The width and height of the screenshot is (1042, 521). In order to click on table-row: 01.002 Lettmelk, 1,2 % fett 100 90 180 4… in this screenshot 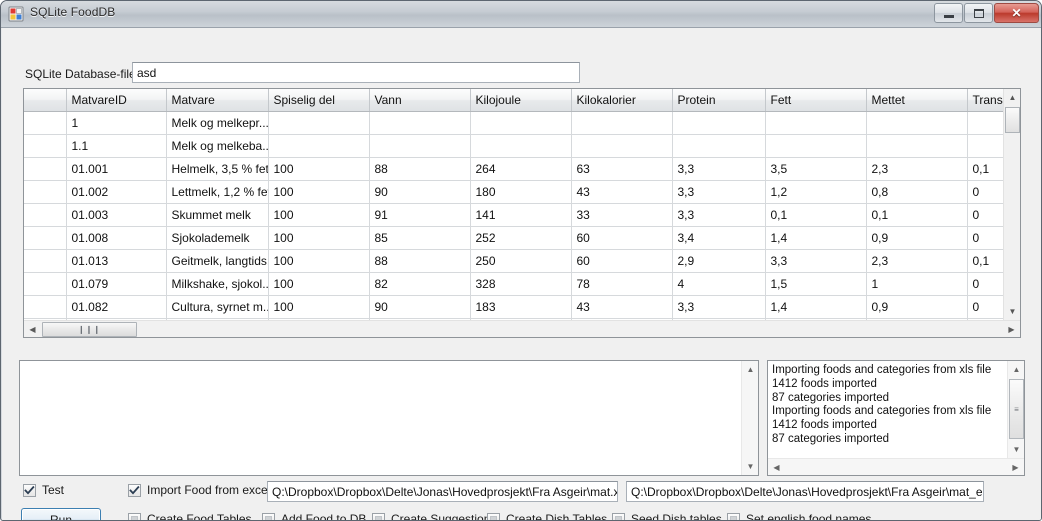, I will do `click(519, 192)`.